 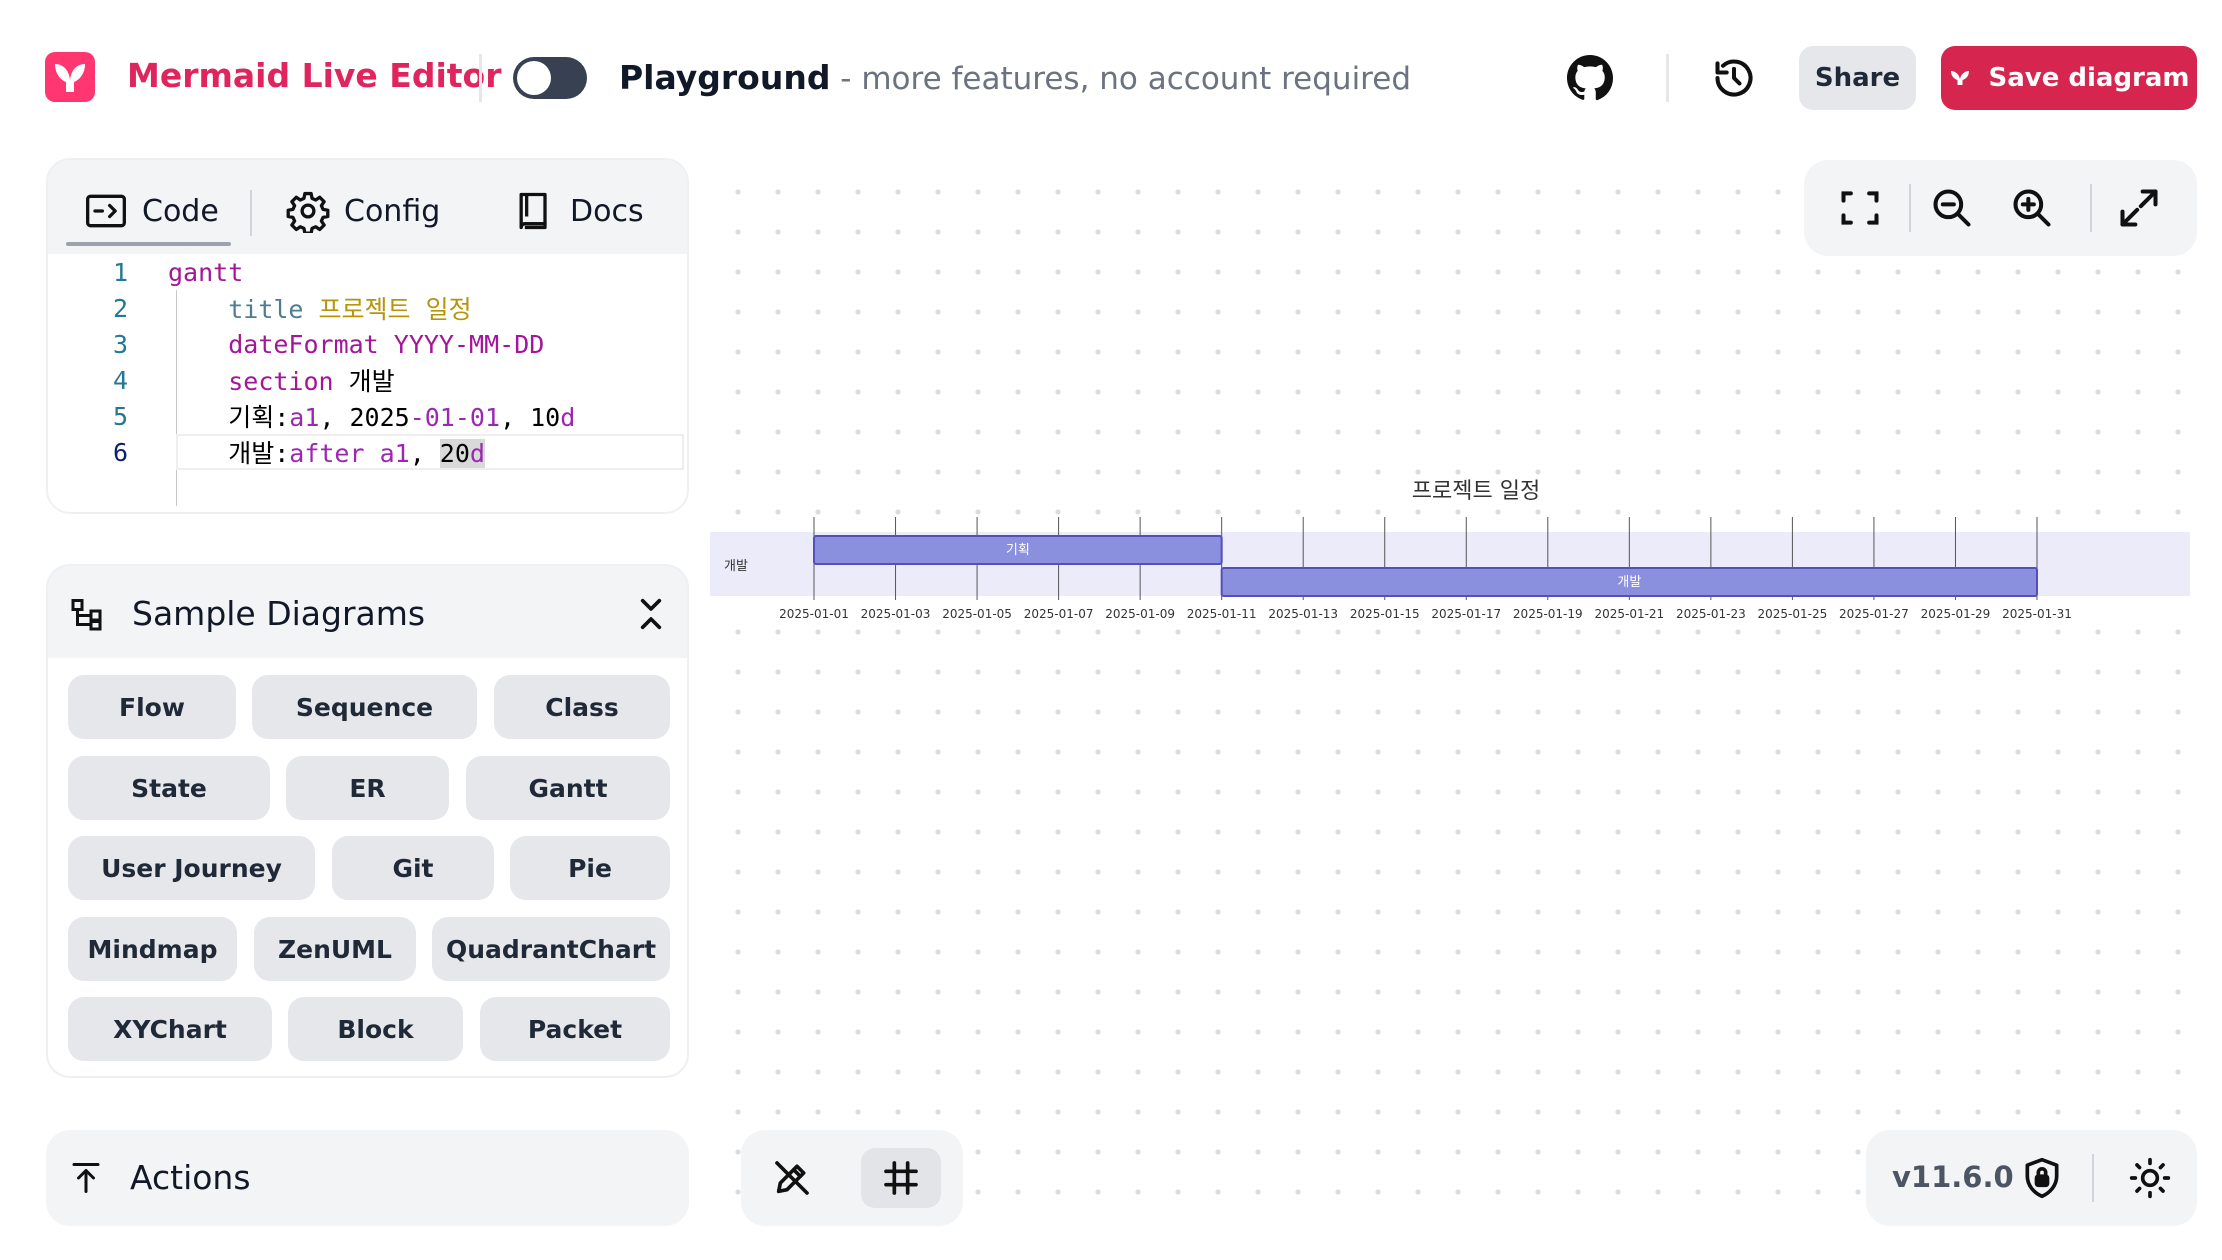 I want to click on mermaid-logo-icon, so click(x=70, y=77).